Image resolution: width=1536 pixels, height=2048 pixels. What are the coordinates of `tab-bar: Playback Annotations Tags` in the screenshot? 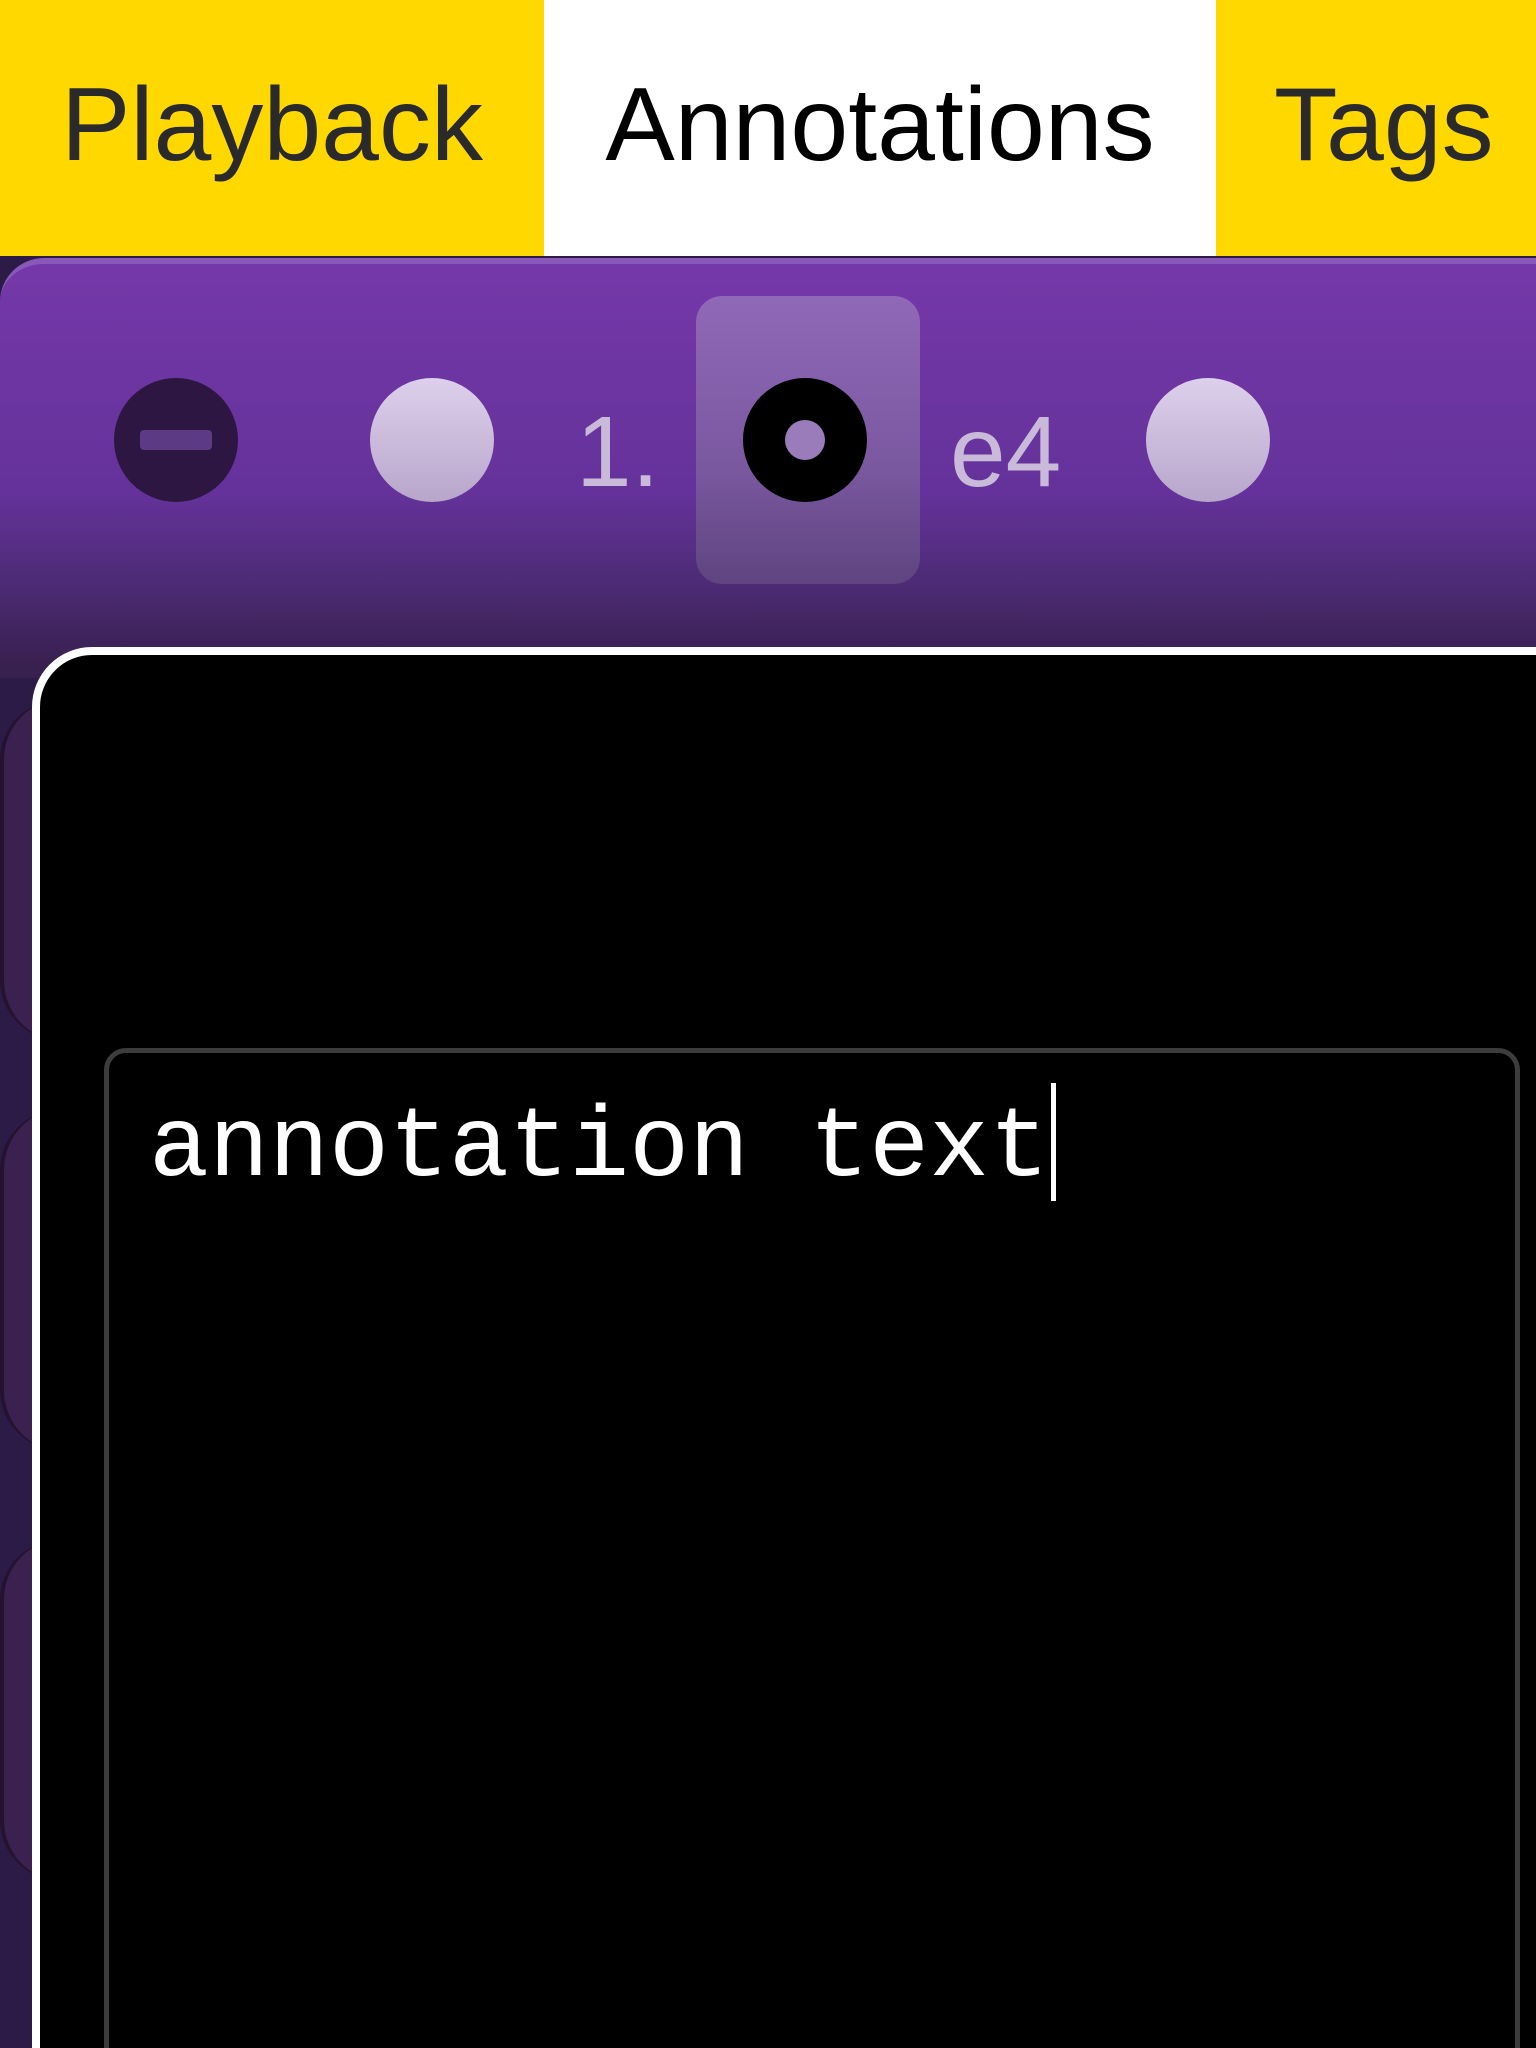 It's located at (768, 128).